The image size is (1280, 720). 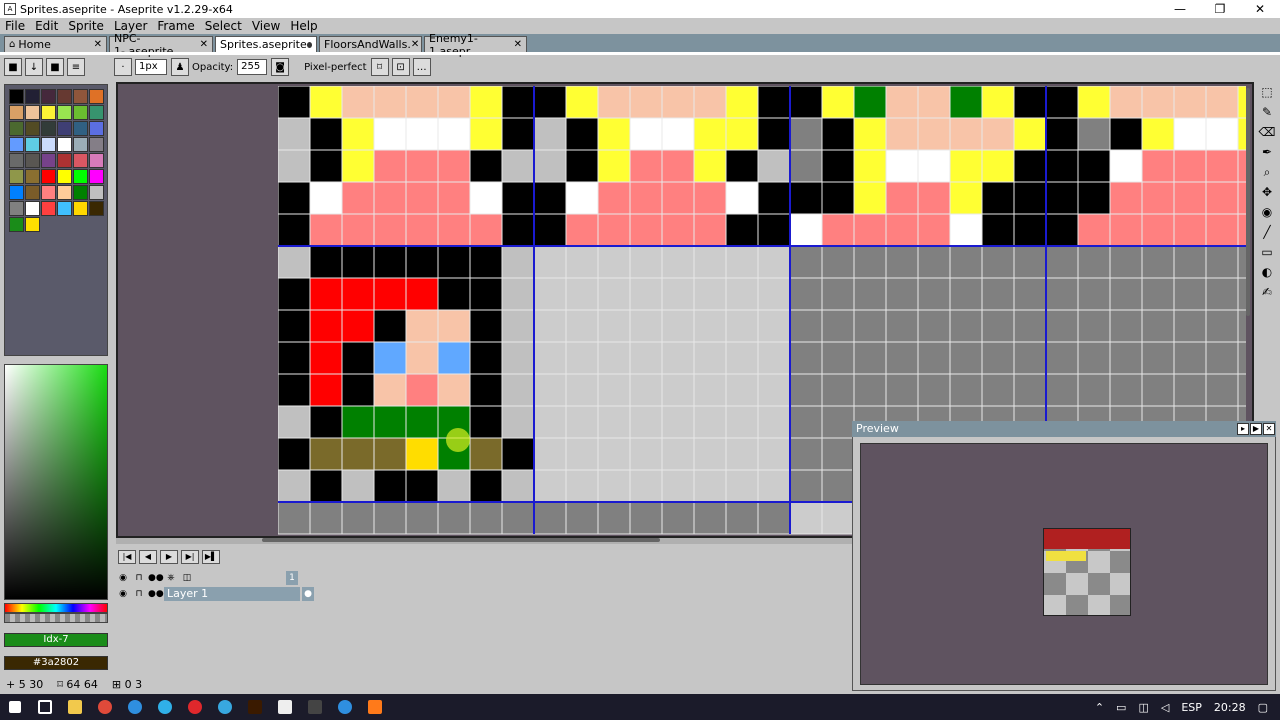 I want to click on hue-slider, so click(x=56, y=608).